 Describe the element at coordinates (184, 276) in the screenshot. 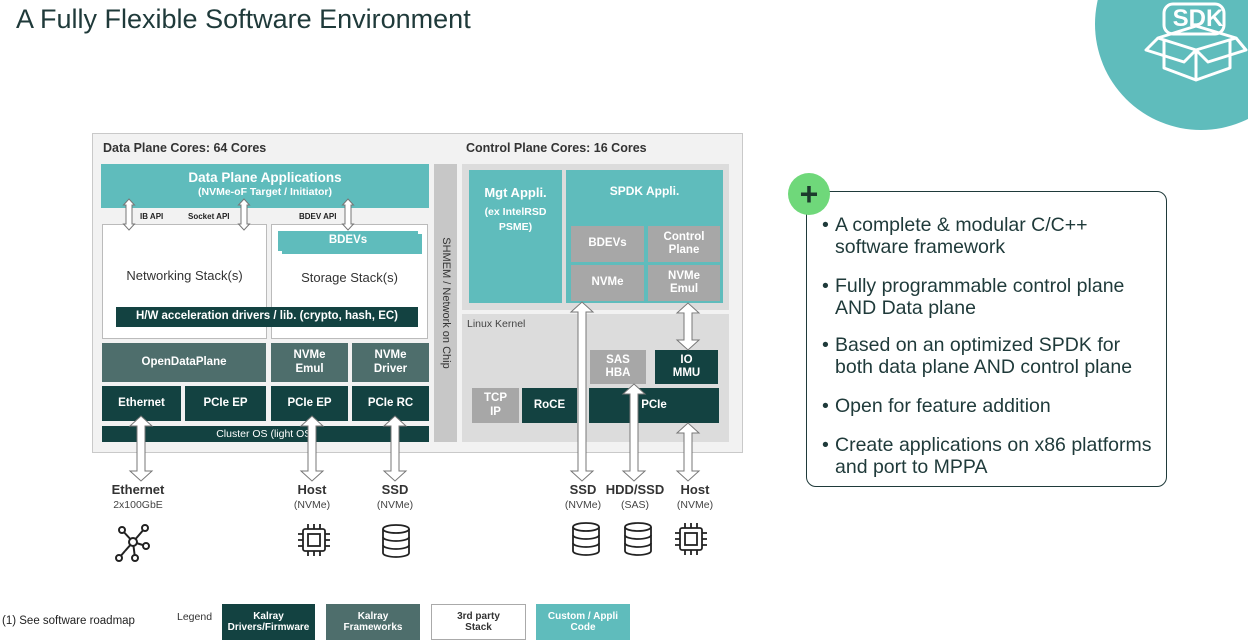

I see `networking-stack-label: Networking Stack(s)` at that location.